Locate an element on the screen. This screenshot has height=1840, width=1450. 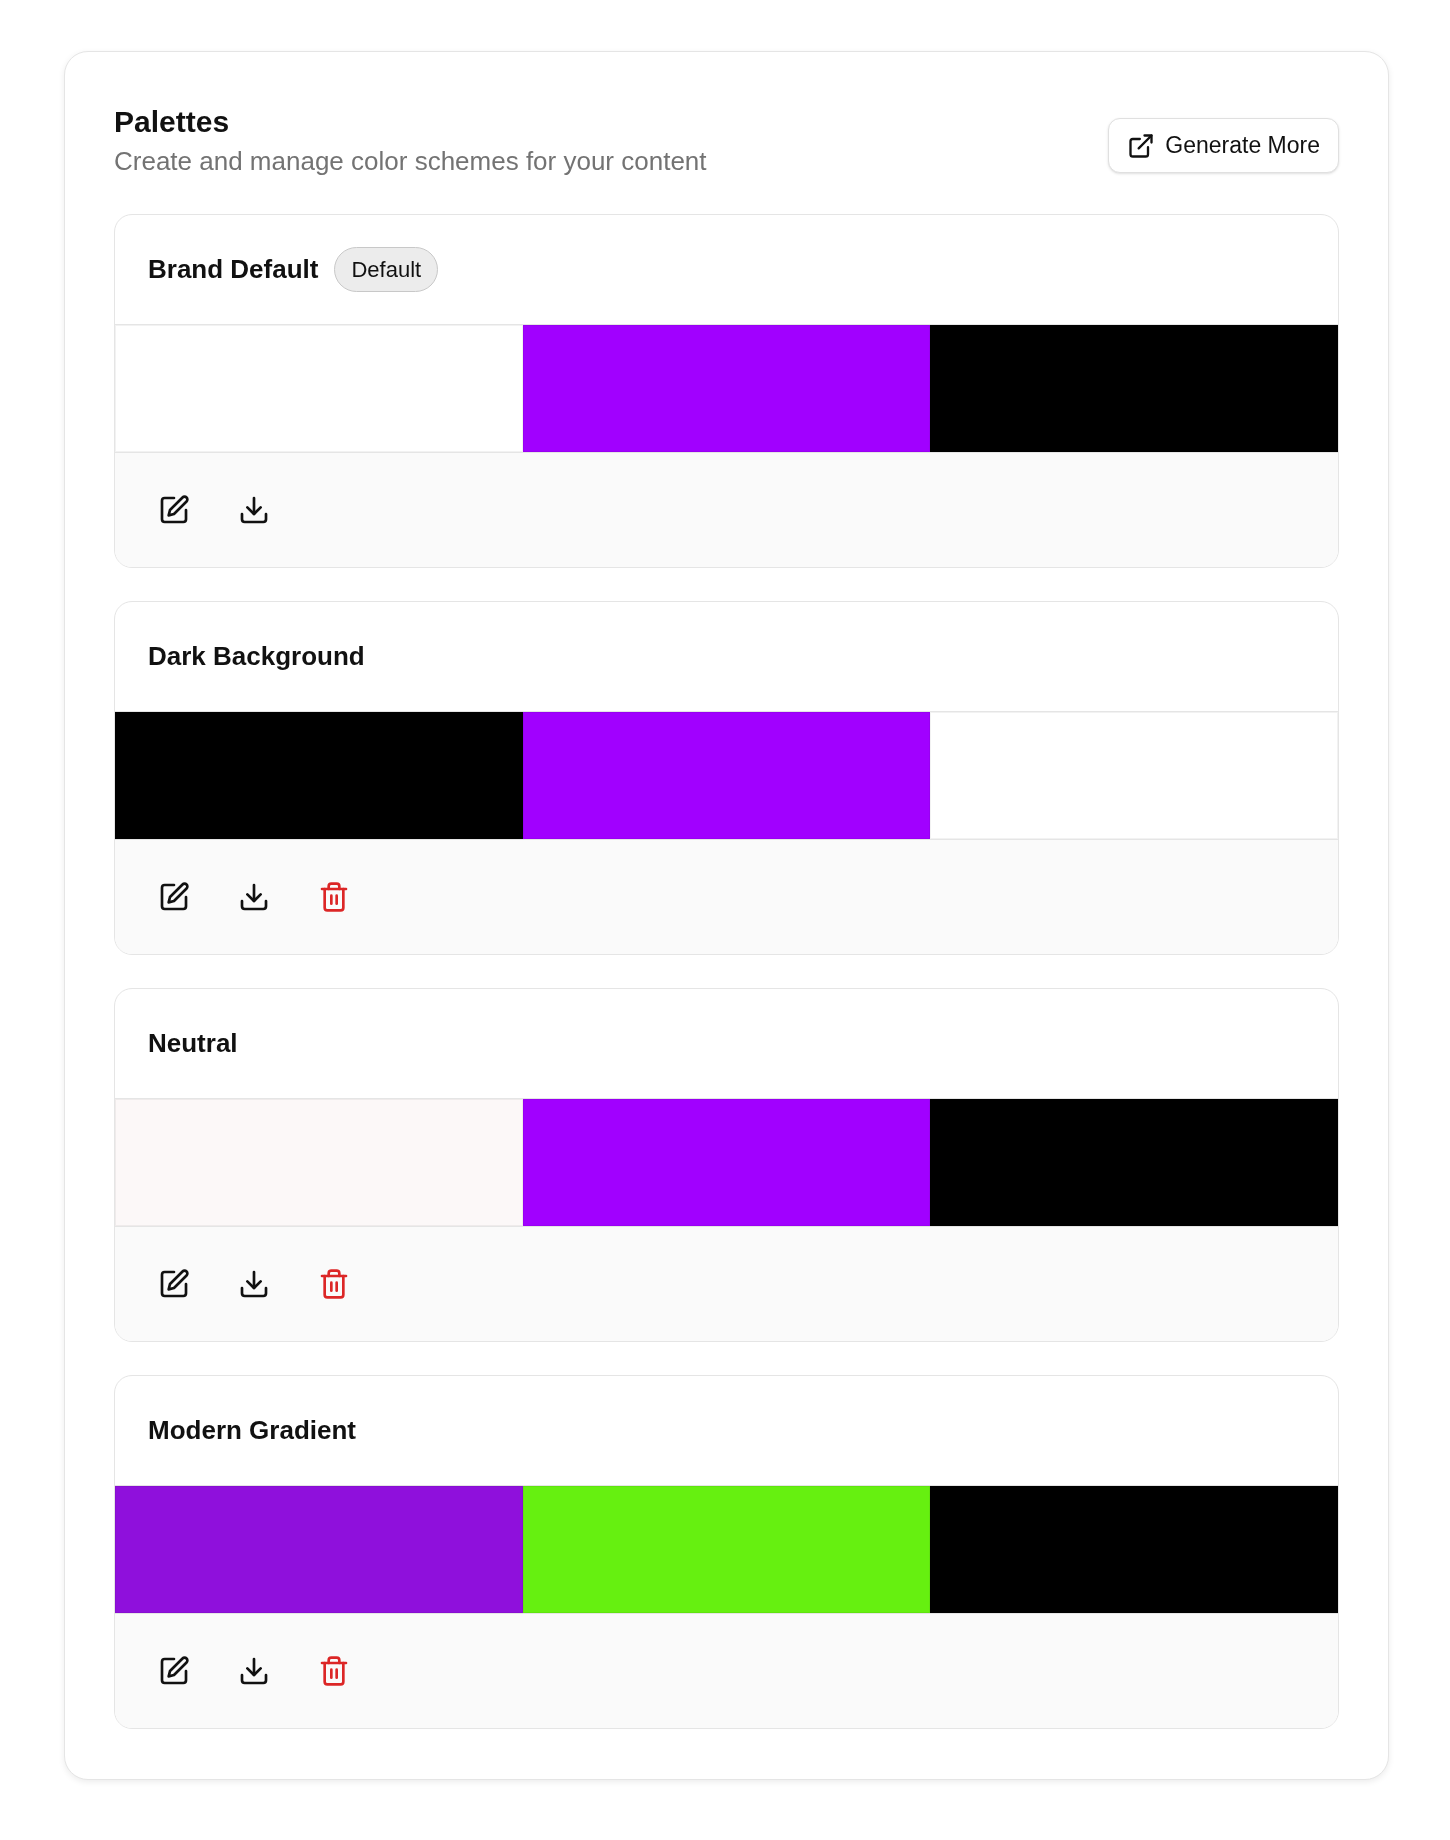
page-subtitle: Create and manage color schemes for your content is located at coordinates (410, 161).